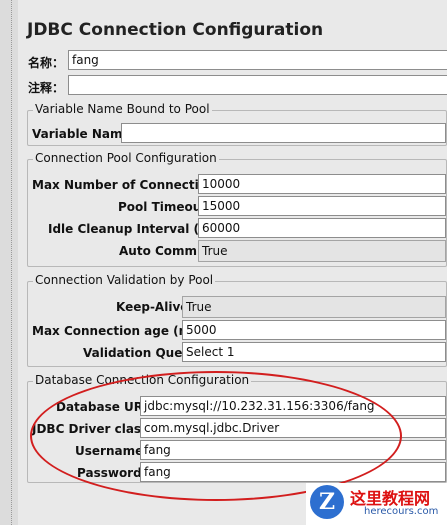 Image resolution: width=447 pixels, height=525 pixels. I want to click on page-title: JDBC Connection Configuration, so click(175, 30).